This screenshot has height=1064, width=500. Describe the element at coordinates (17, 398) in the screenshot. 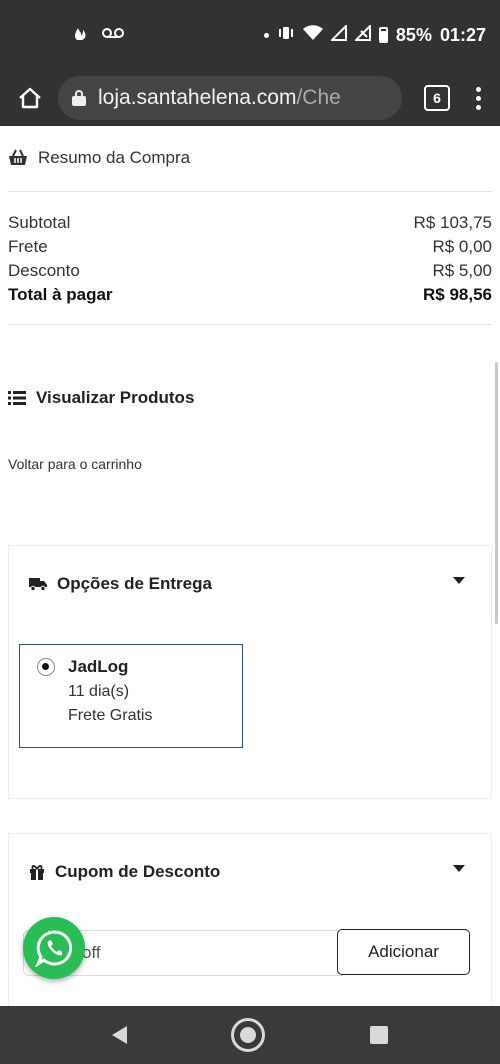

I see `list-icon` at that location.